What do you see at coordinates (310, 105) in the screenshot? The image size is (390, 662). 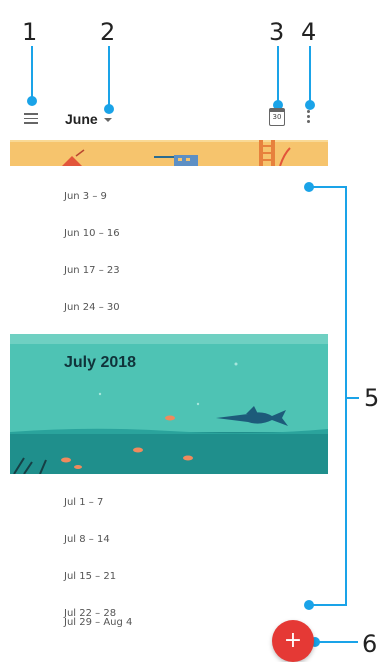 I see `callout-4-dot` at bounding box center [310, 105].